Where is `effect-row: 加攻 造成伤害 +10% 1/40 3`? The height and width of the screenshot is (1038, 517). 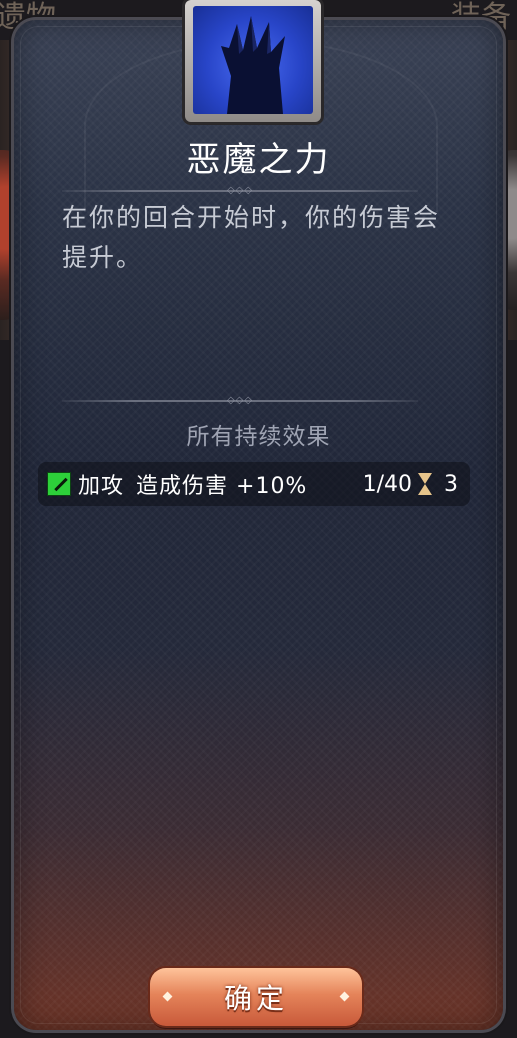
effect-row: 加攻 造成伤害 +10% 1/40 3 is located at coordinates (254, 484).